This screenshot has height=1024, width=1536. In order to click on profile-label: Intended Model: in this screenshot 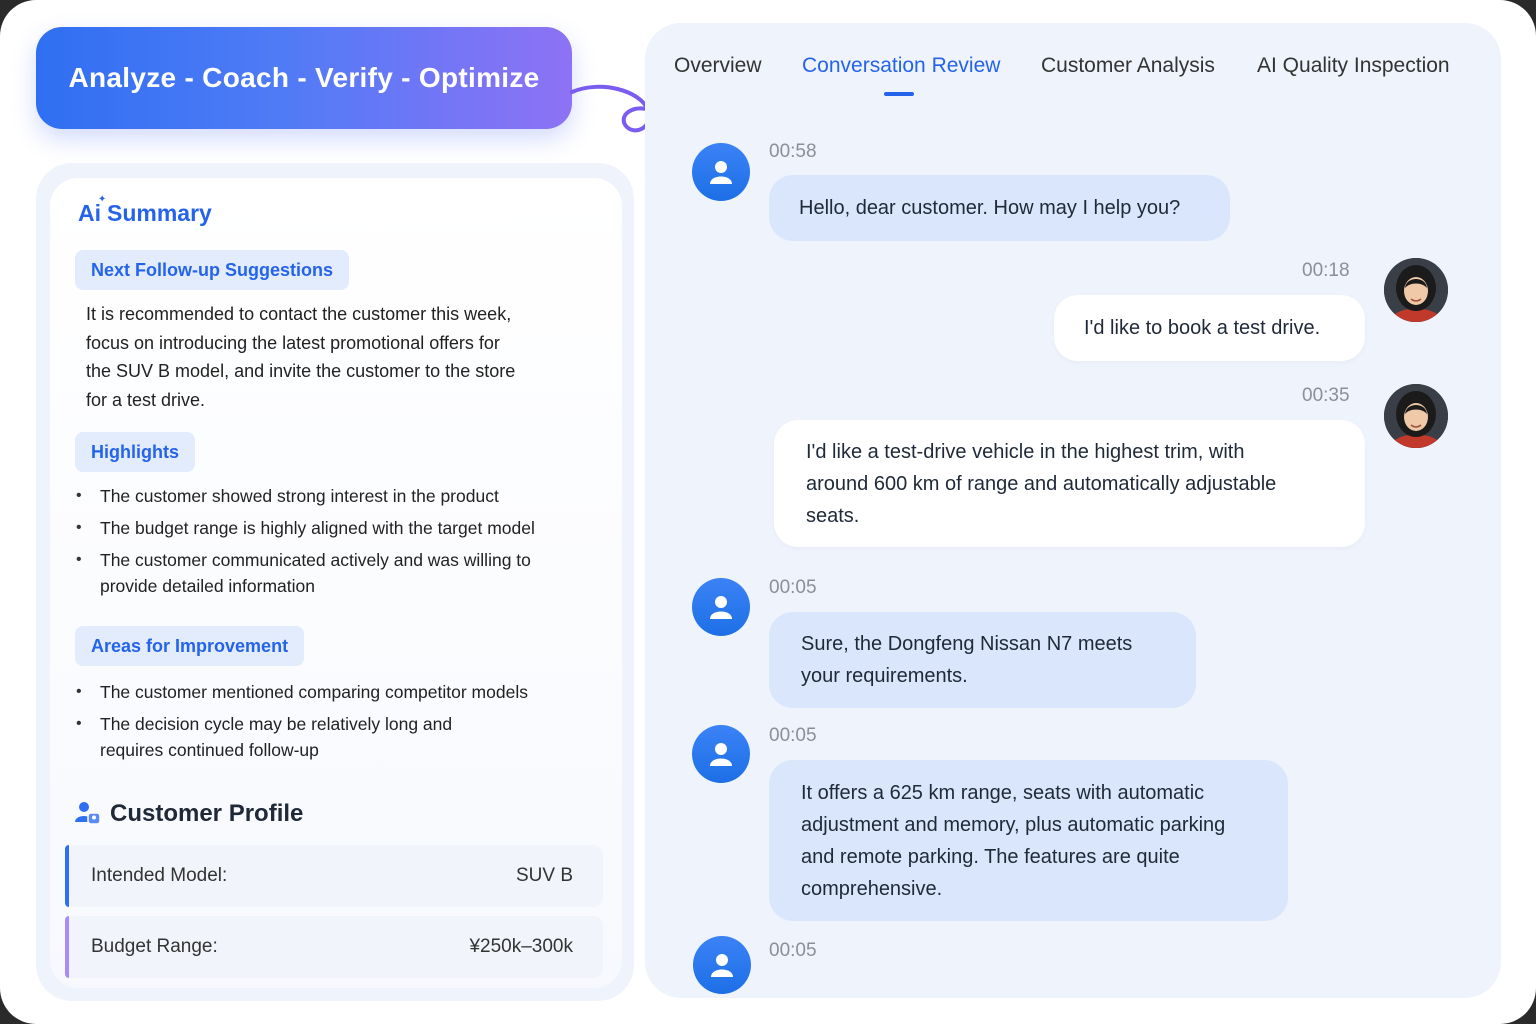, I will do `click(159, 875)`.